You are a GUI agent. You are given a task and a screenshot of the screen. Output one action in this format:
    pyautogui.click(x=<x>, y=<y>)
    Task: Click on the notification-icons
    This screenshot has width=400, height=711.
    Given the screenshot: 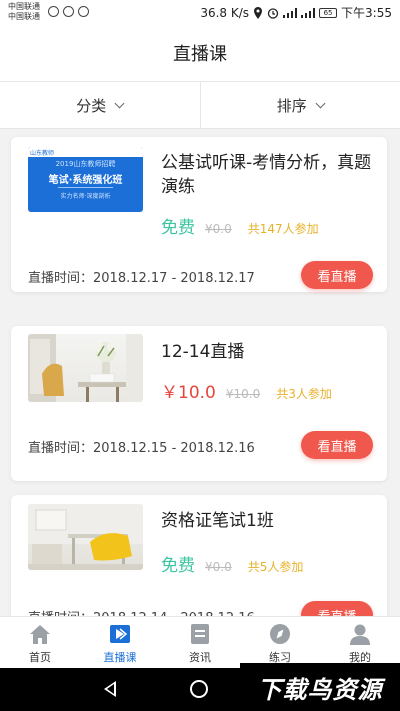 What is the action you would take?
    pyautogui.click(x=68, y=11)
    